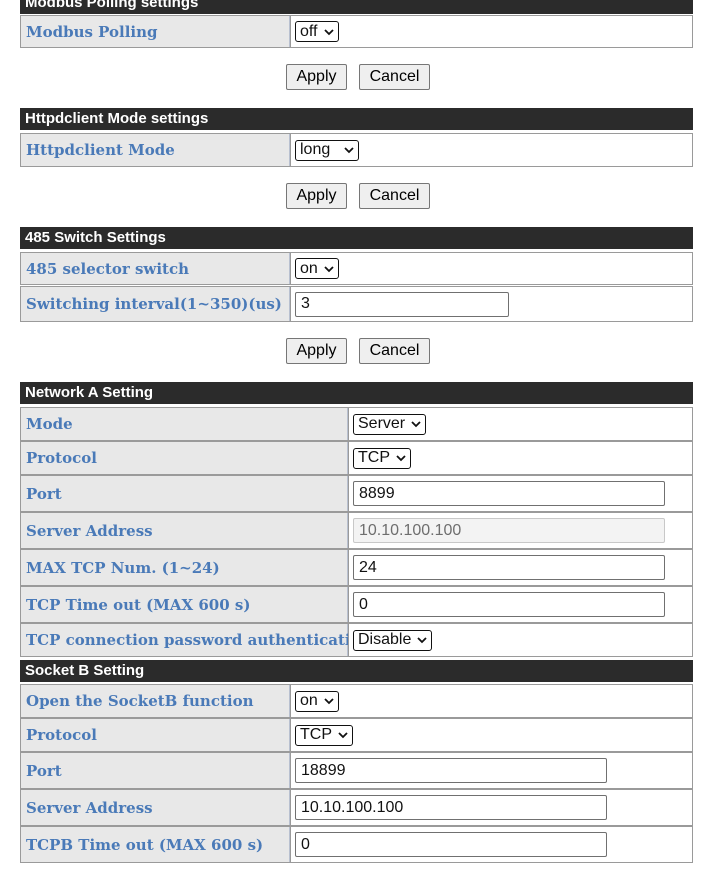  I want to click on socketB-port-row: Port, so click(356, 770).